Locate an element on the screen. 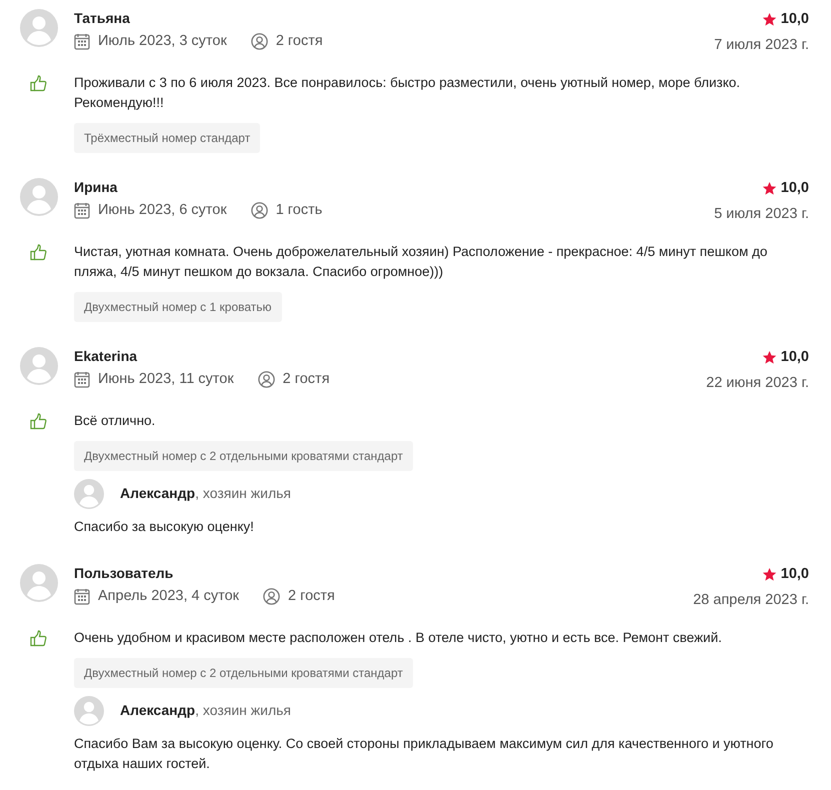 The height and width of the screenshot is (790, 831). review-date: 7 июля 2023 г. is located at coordinates (761, 45).